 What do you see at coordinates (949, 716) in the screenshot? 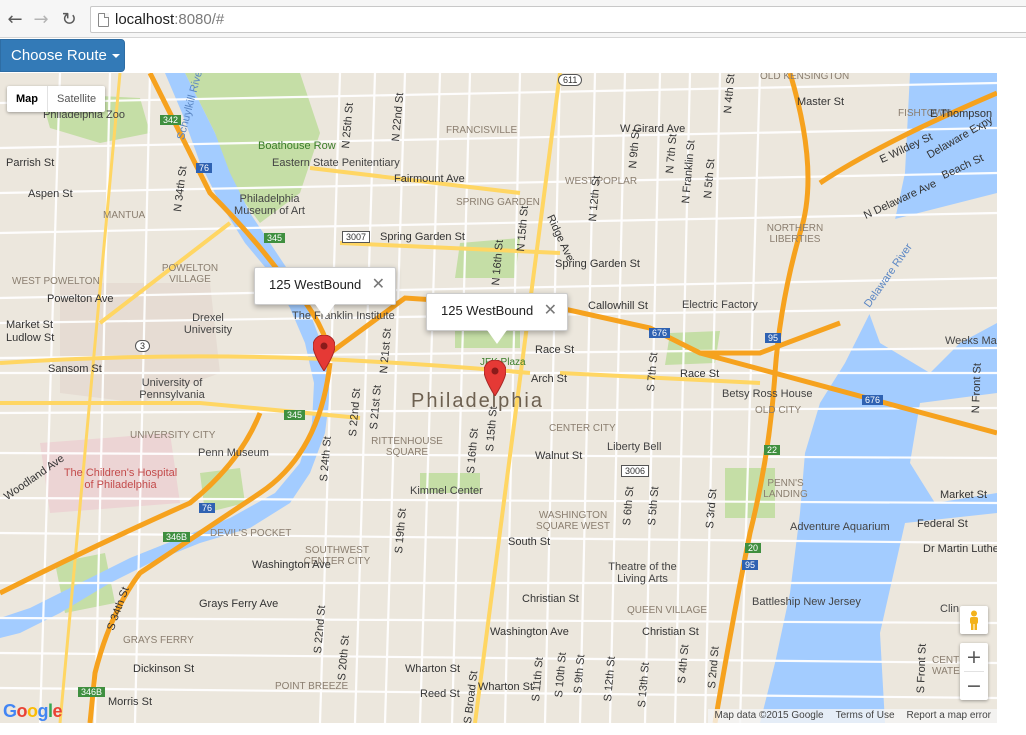
I see `report-error-link: Report a map error` at bounding box center [949, 716].